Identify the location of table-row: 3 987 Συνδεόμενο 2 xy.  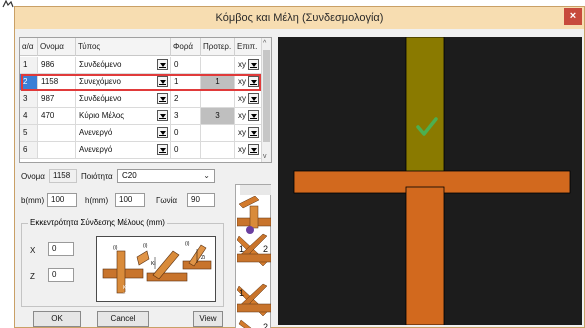
(141, 99).